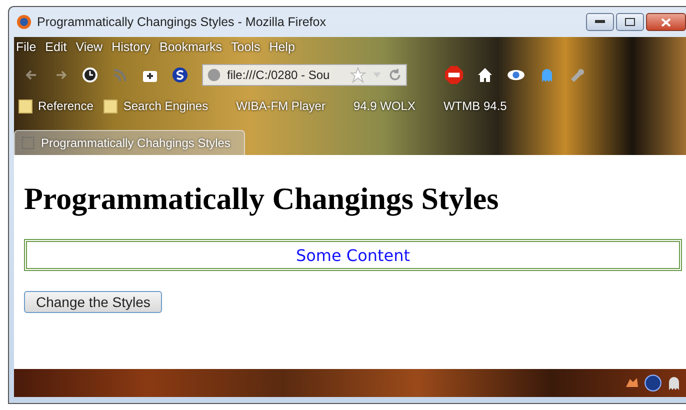  What do you see at coordinates (214, 75) in the screenshot?
I see `globe-icon` at bounding box center [214, 75].